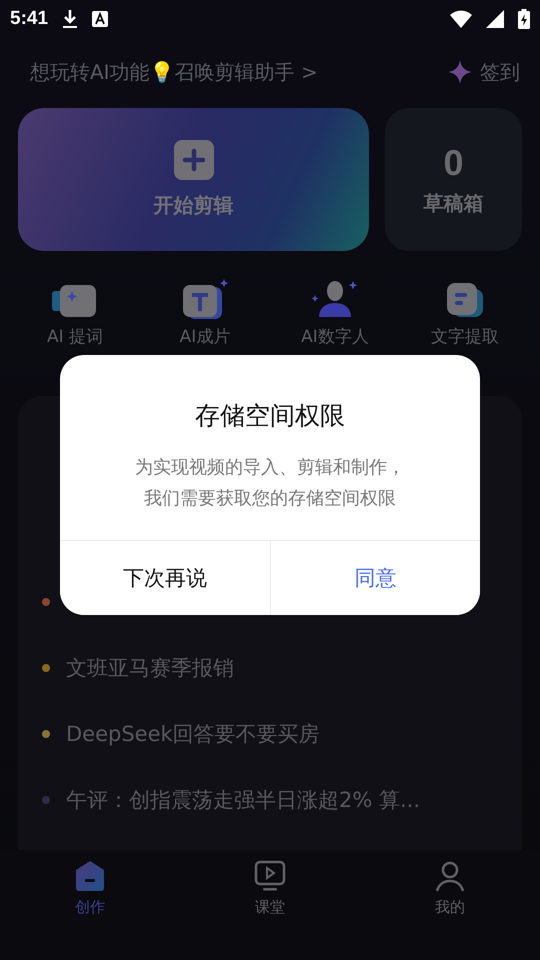  Describe the element at coordinates (335, 299) in the screenshot. I see `person-sparkle-icon` at that location.